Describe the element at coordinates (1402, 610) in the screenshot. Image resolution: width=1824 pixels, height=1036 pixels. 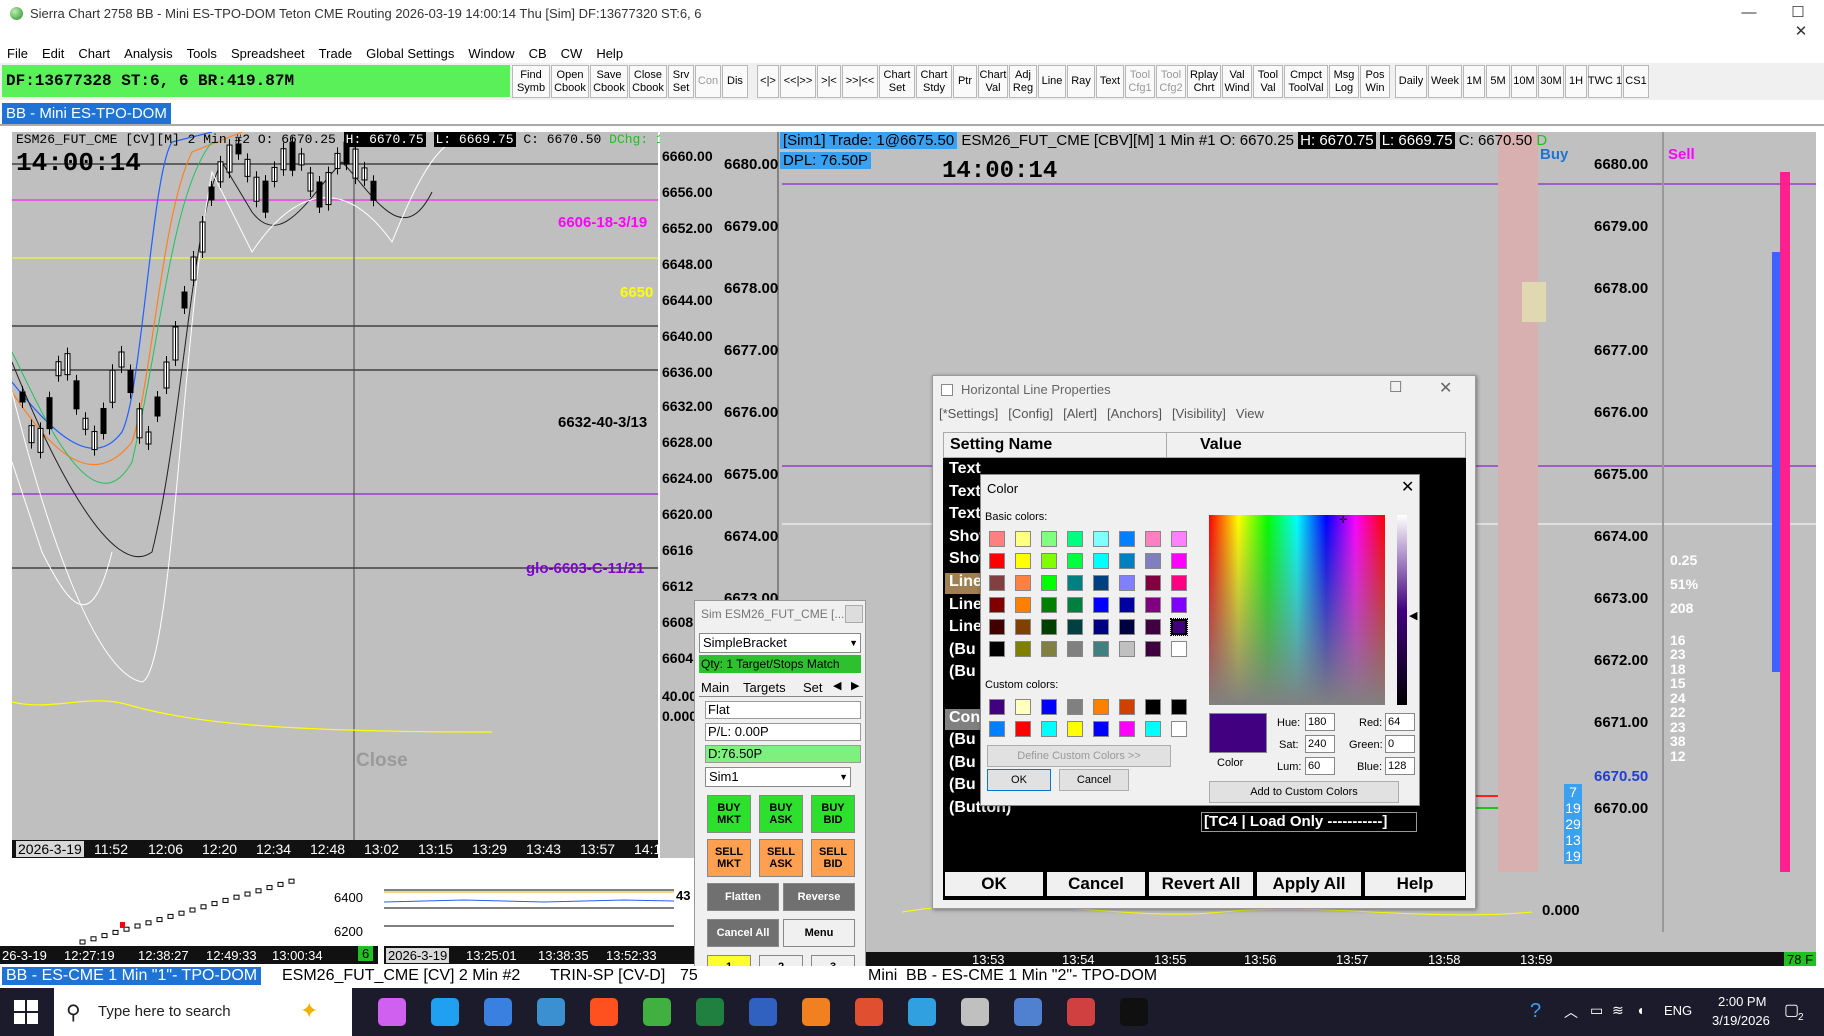
I see `luminance-slider` at that location.